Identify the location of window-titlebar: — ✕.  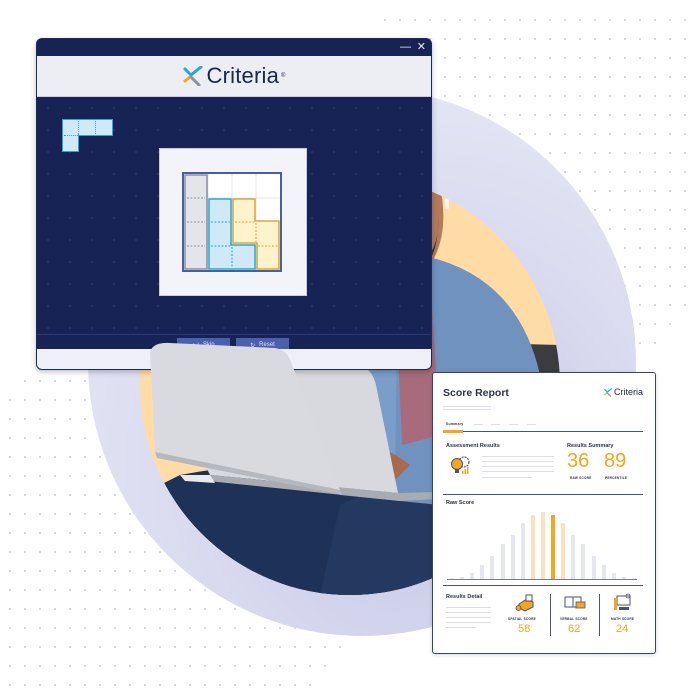
(234, 47).